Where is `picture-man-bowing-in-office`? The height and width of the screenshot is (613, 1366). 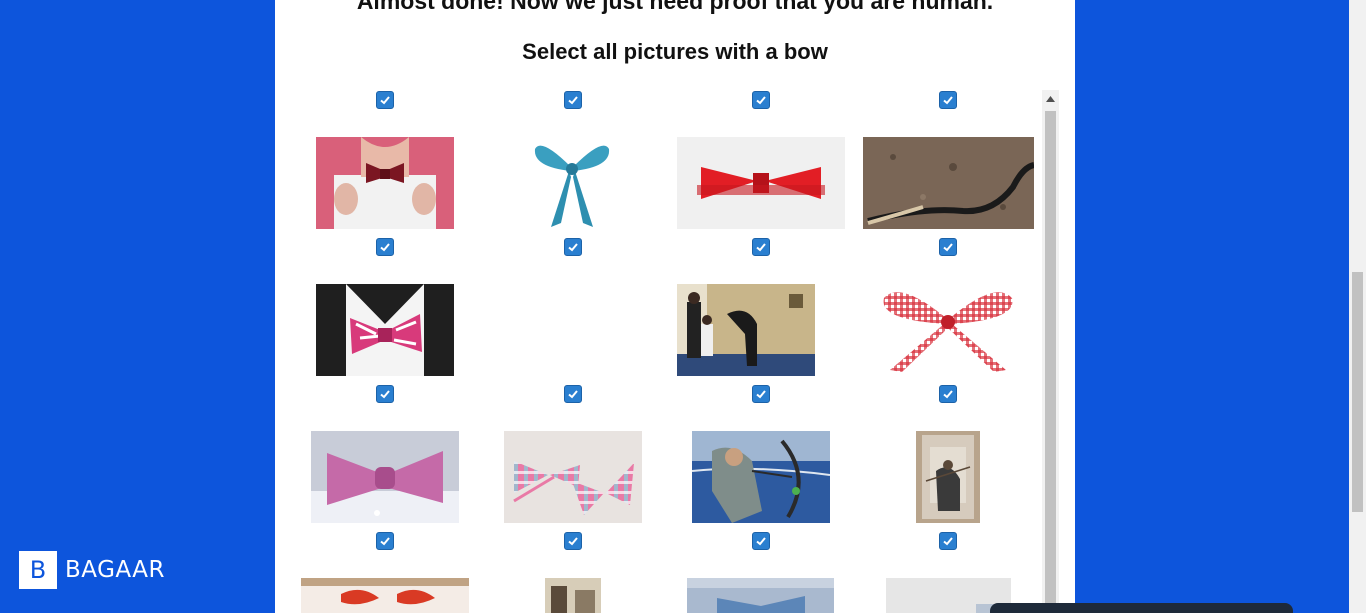
picture-man-bowing-in-office is located at coordinates (746, 330).